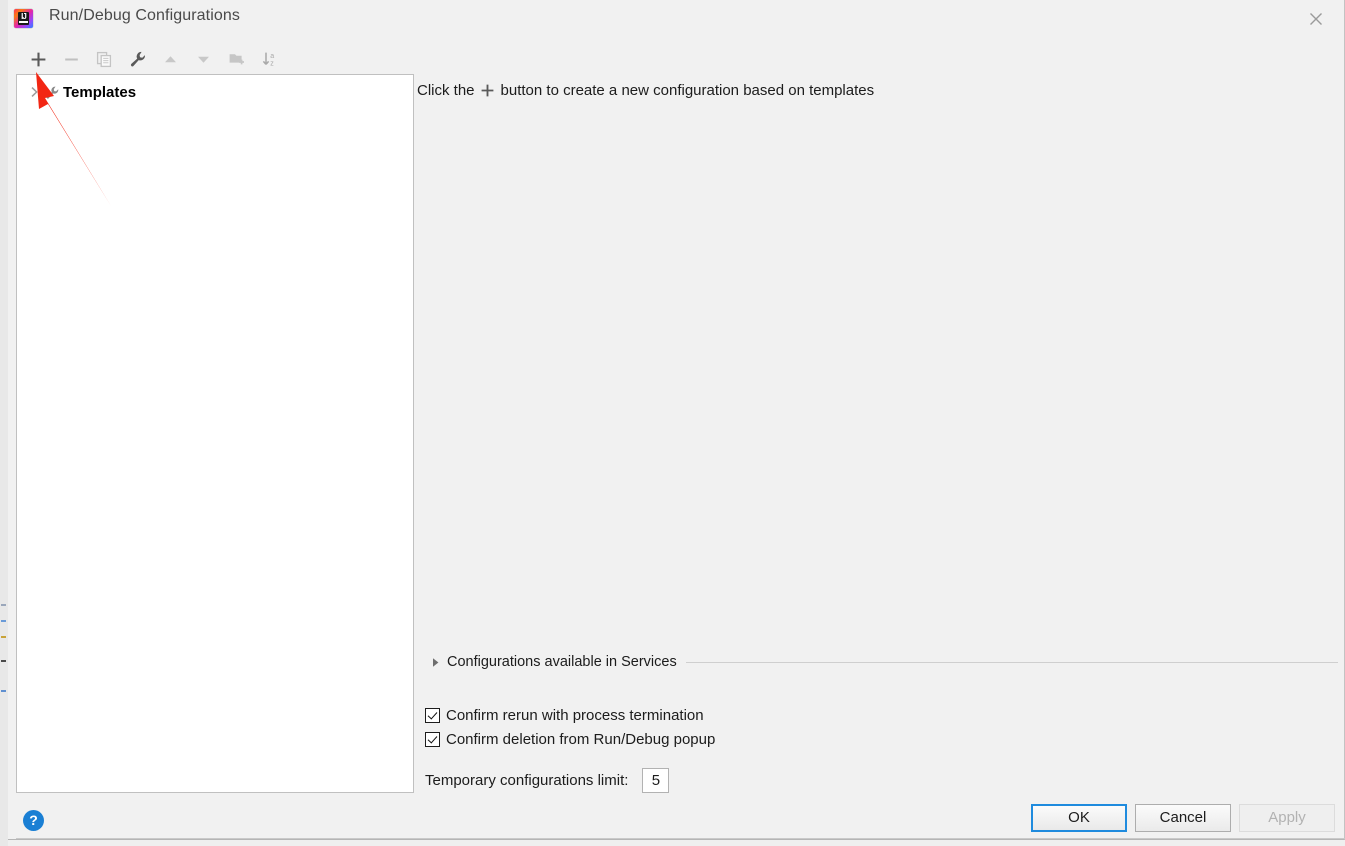 The height and width of the screenshot is (846, 1345). Describe the element at coordinates (4, 423) in the screenshot. I see `background-ide-strip` at that location.